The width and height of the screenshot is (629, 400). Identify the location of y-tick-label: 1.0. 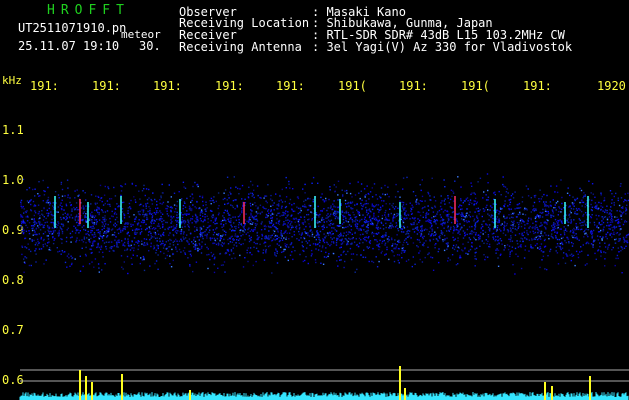
(13, 180).